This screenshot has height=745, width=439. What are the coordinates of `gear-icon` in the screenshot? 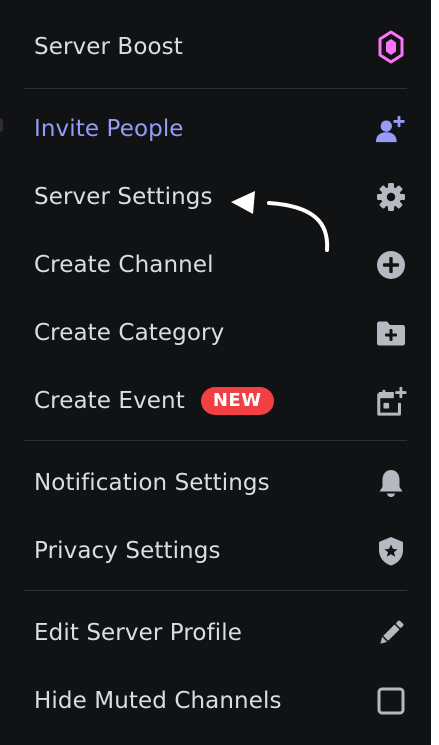 It's located at (391, 197).